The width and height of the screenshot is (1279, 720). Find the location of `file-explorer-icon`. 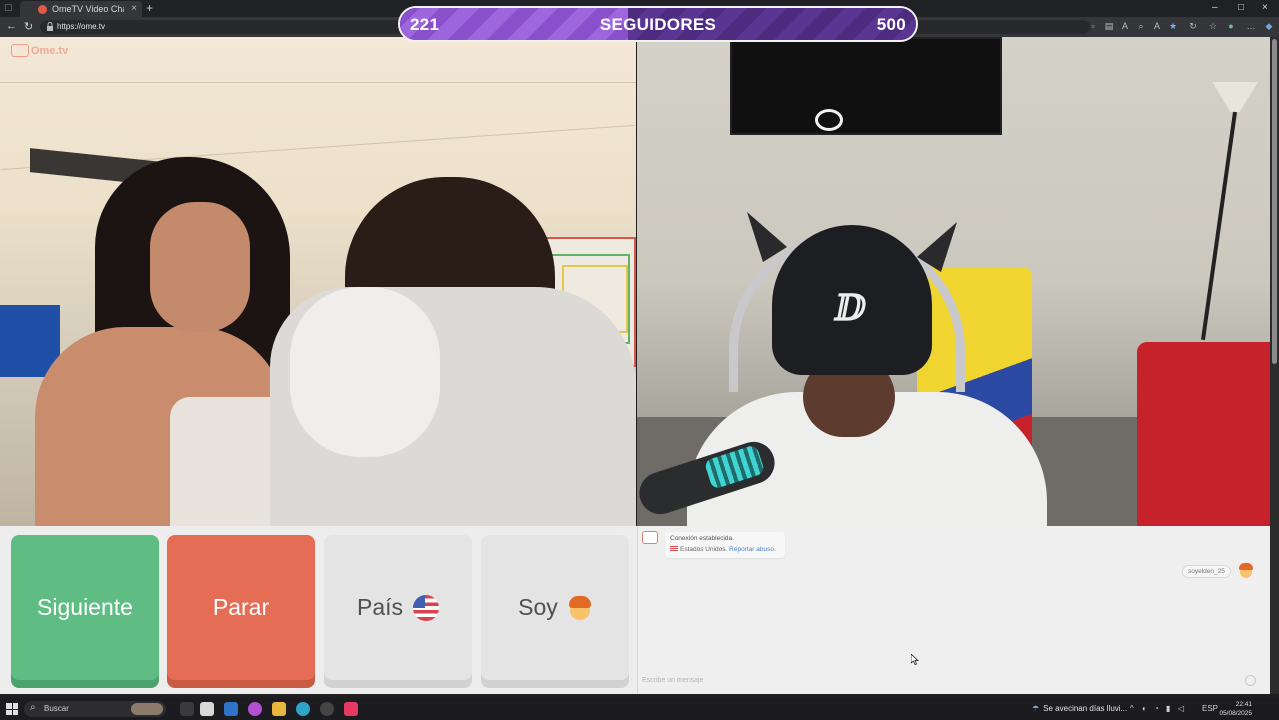

file-explorer-icon is located at coordinates (279, 709).